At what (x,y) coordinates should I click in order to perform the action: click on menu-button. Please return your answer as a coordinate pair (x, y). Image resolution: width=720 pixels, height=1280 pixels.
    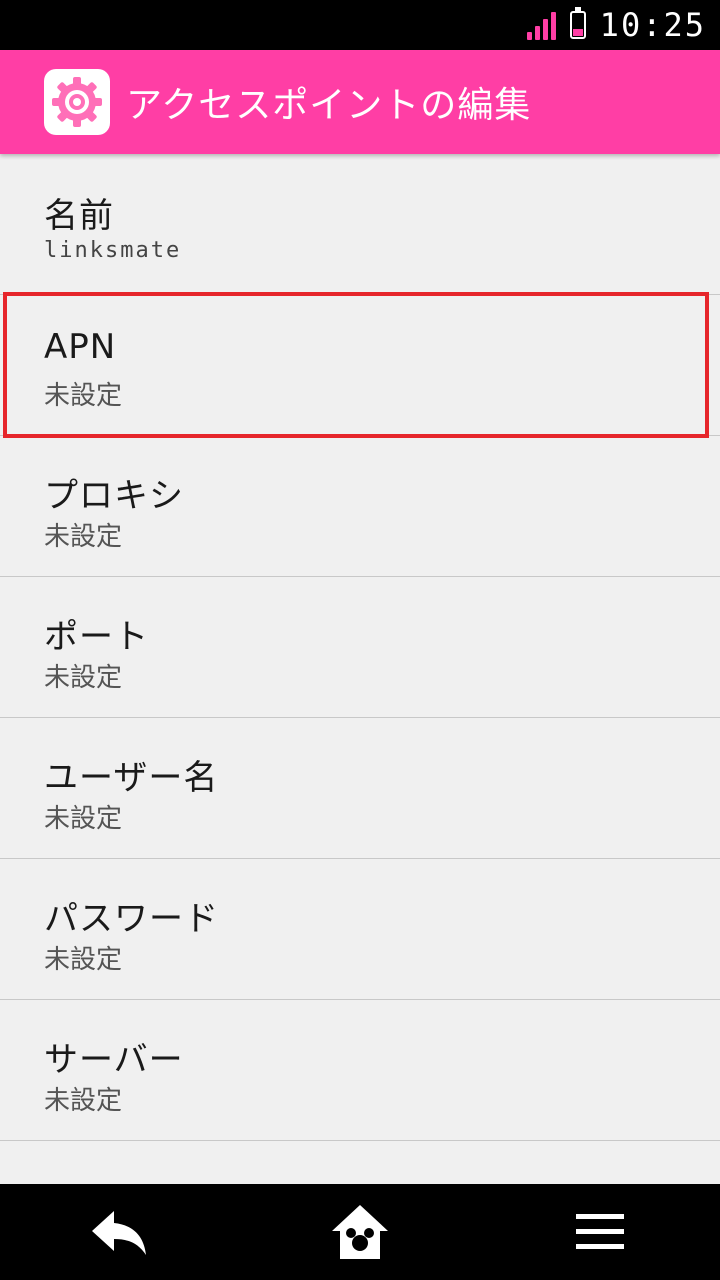
    Looking at the image, I should click on (600, 1232).